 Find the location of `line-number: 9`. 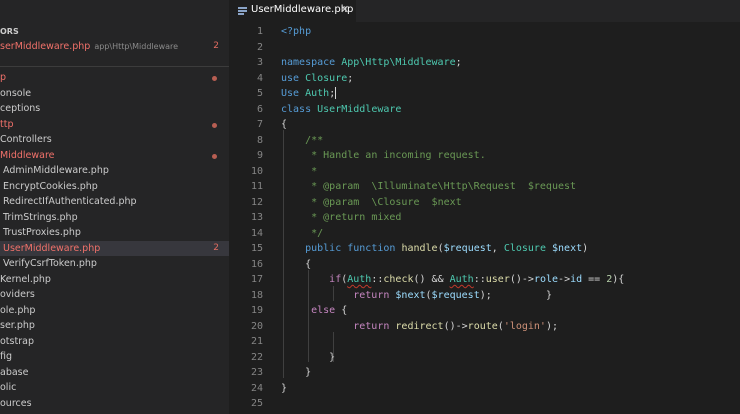

line-number: 9 is located at coordinates (259, 155).